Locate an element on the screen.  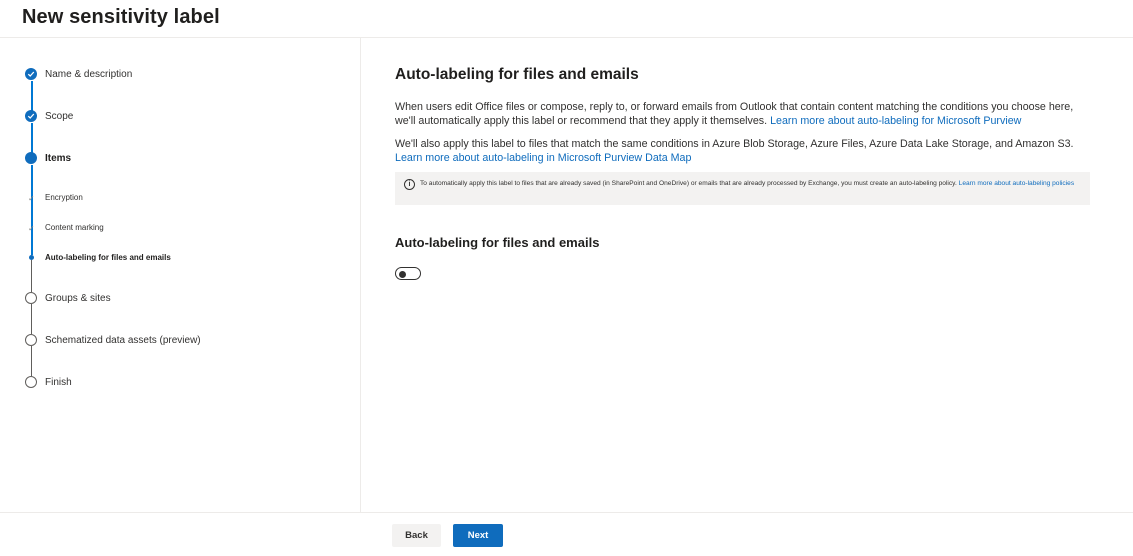
current-step-icon is located at coordinates (31, 158).